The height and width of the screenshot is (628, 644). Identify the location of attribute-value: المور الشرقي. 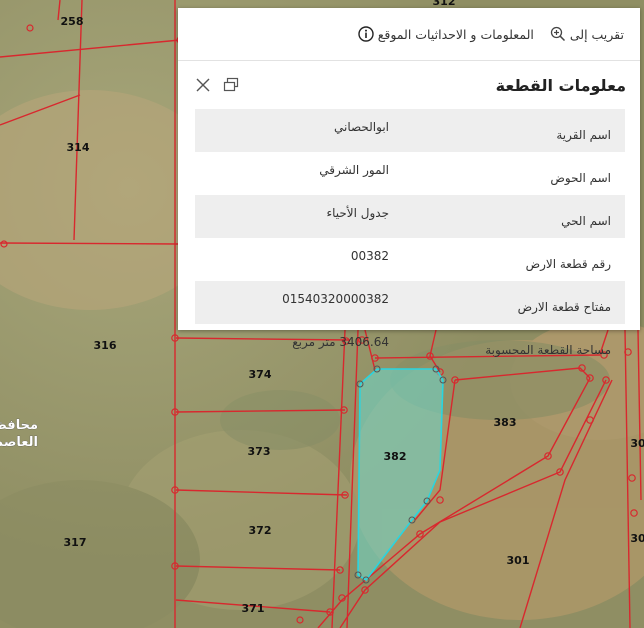
(354, 169).